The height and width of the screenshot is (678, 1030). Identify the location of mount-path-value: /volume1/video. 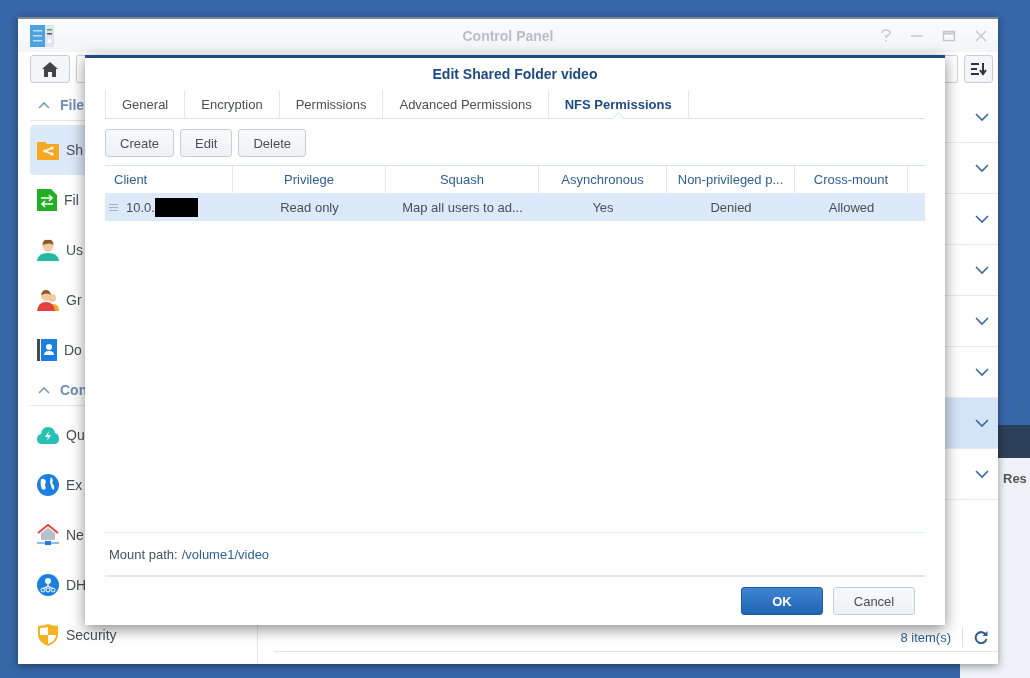
(225, 554).